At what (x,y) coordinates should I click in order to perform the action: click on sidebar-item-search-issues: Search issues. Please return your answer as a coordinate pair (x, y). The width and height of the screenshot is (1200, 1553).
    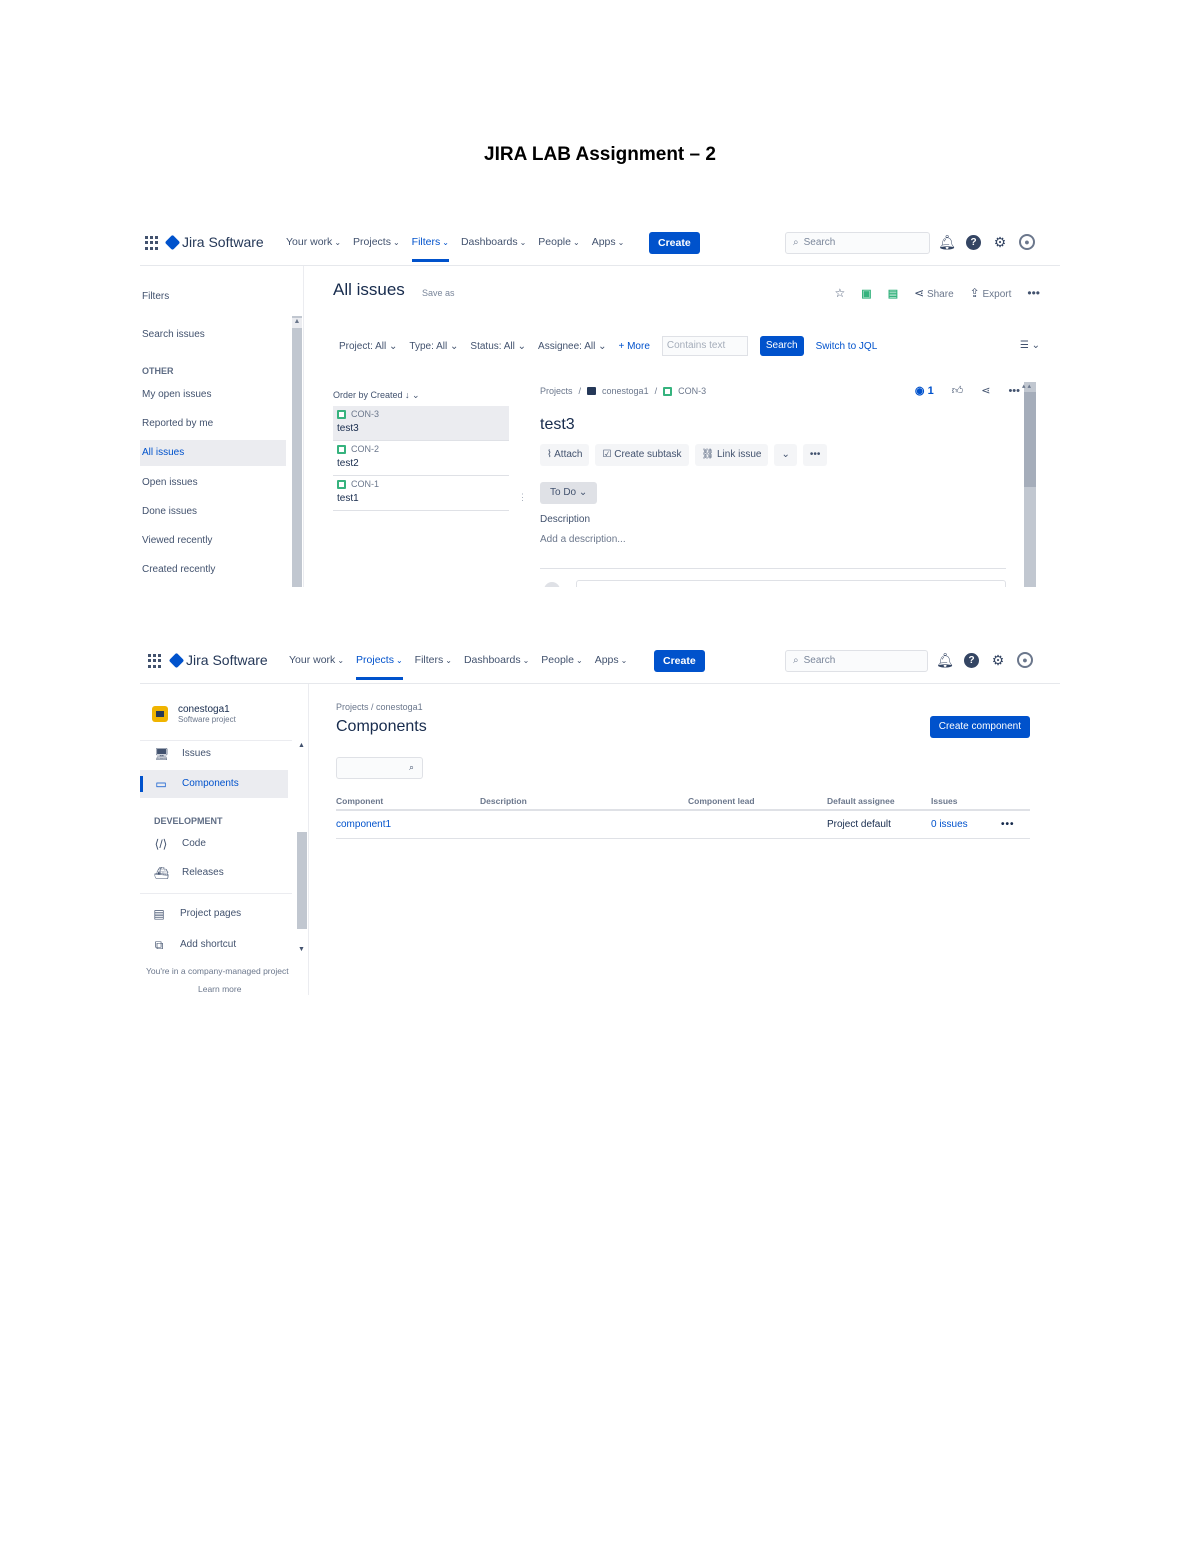
    Looking at the image, I should click on (213, 335).